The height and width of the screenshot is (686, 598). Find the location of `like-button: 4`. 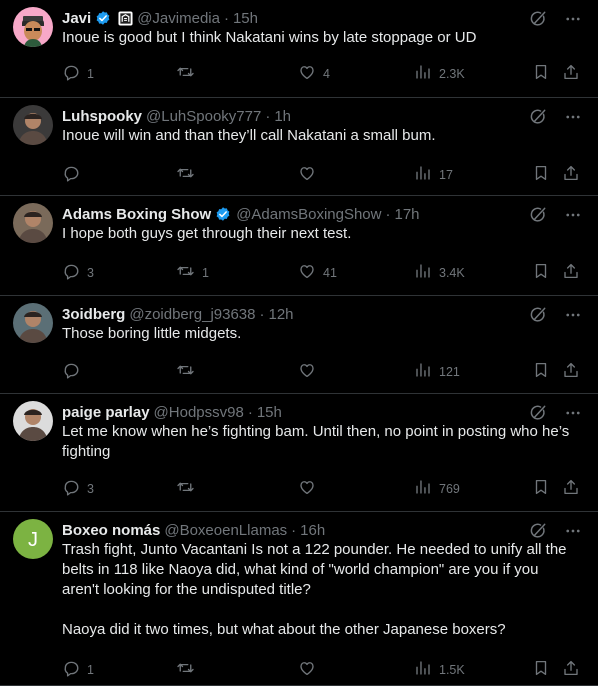

like-button: 4 is located at coordinates (314, 73).